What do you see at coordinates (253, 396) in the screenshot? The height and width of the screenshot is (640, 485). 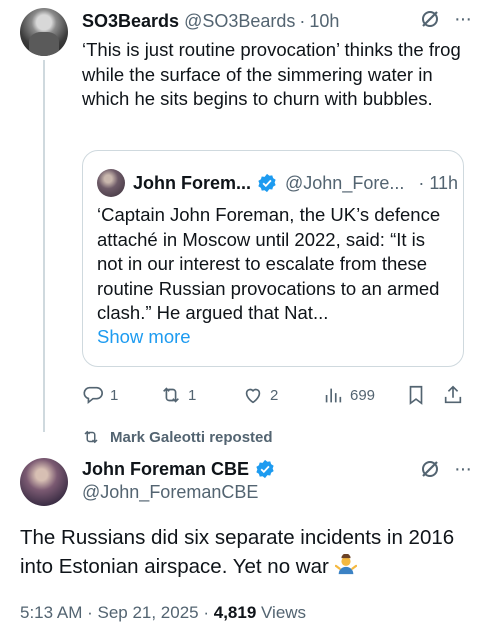 I see `heart-icon` at bounding box center [253, 396].